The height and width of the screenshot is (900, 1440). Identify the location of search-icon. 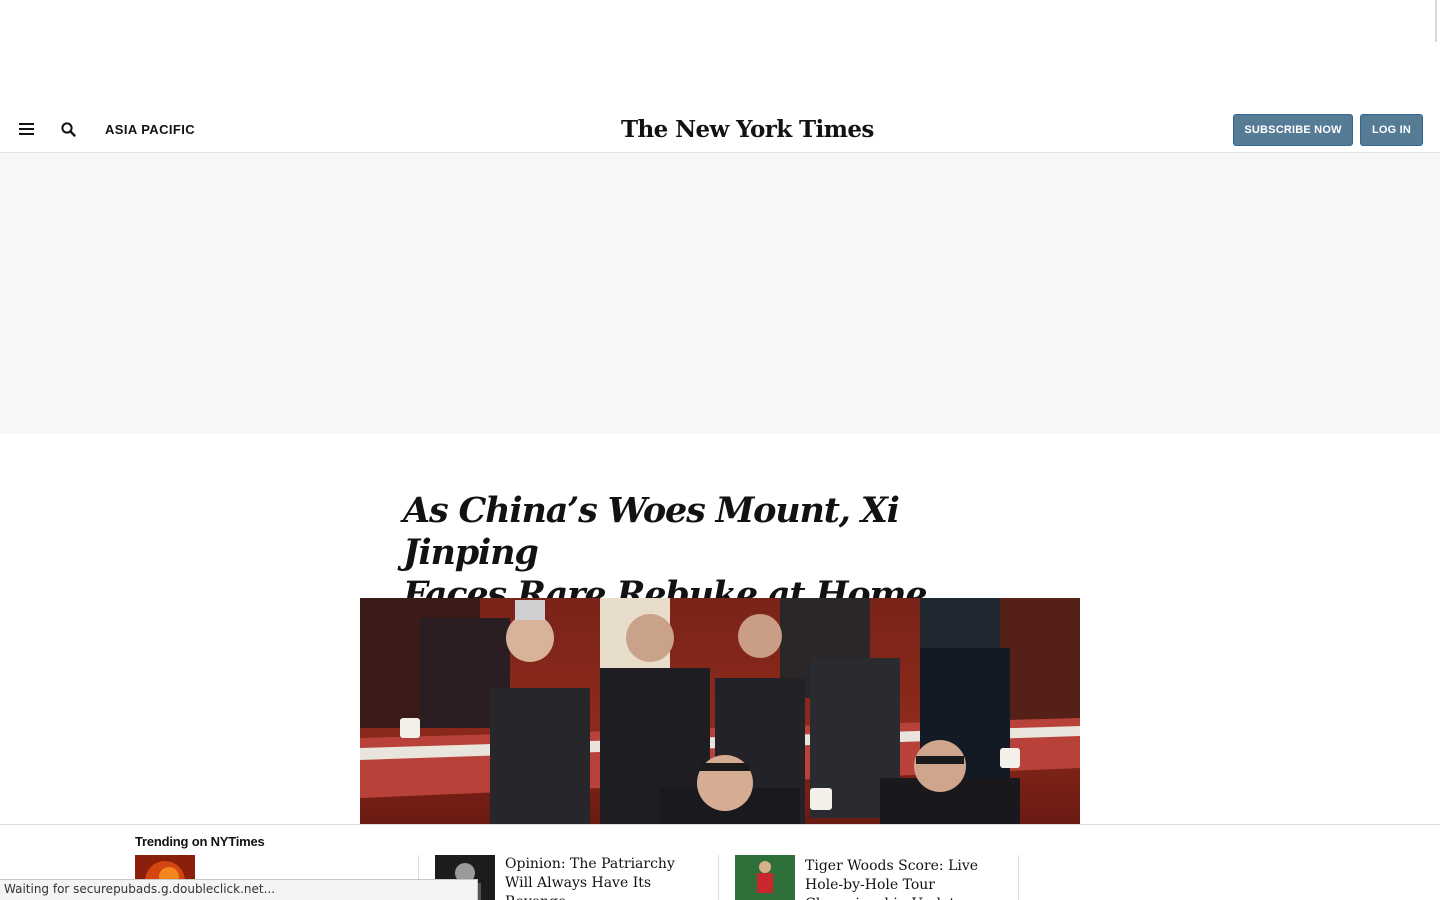
(69, 130).